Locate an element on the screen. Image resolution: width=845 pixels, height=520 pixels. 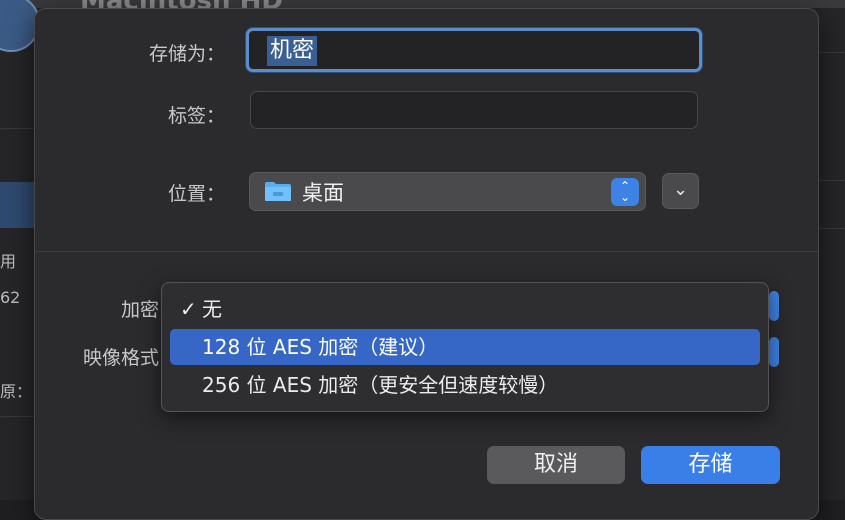
up-down-chevron-icon: ⌃ ⌄ is located at coordinates (625, 192).